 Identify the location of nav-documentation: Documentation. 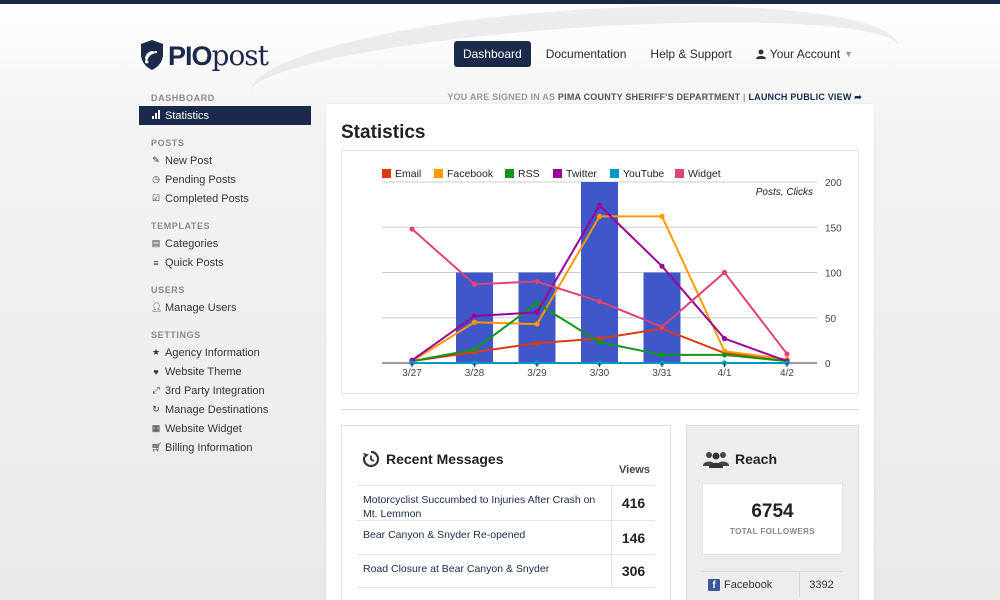
(586, 54).